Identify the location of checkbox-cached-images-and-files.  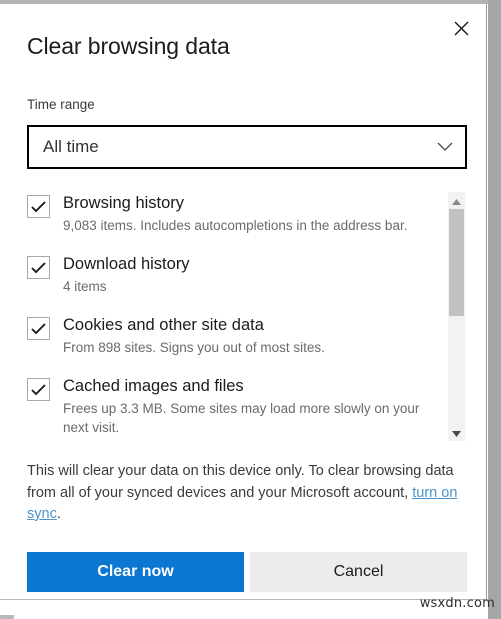
(38, 389).